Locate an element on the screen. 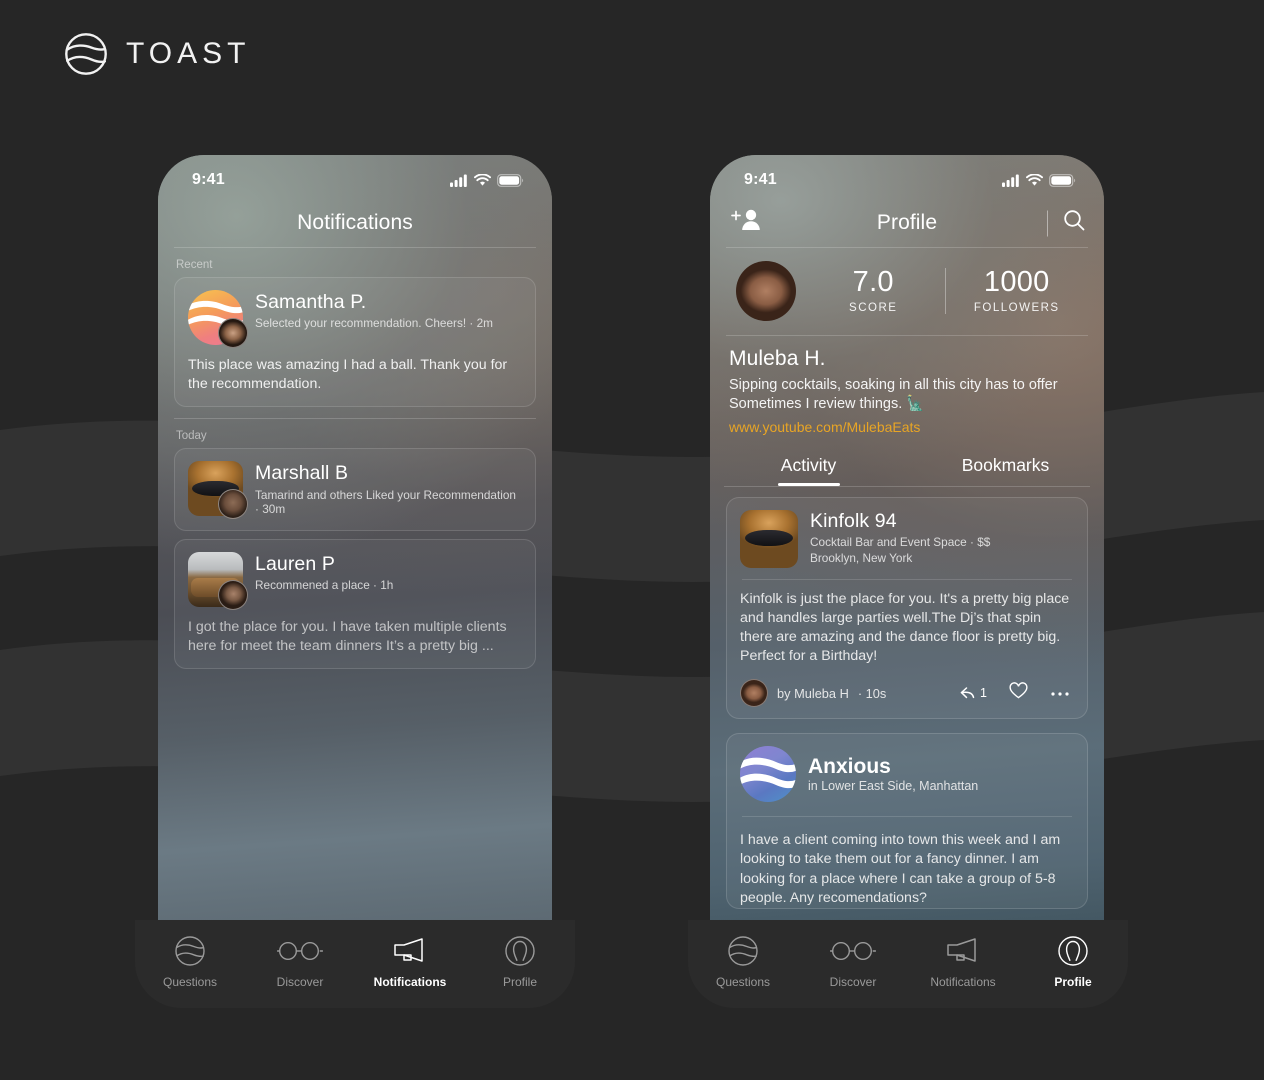 The image size is (1264, 1080). review-author: by Muleba H is located at coordinates (813, 693).